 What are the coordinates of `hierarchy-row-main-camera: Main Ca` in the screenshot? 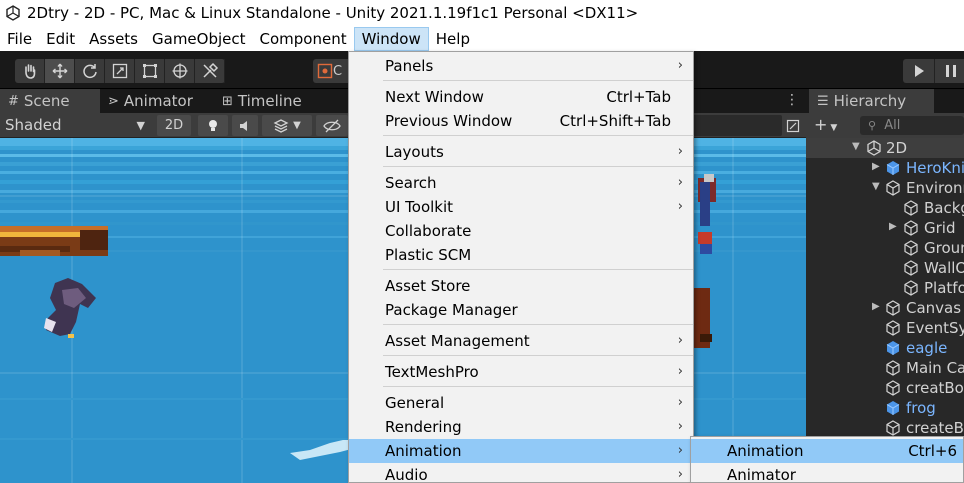 It's located at (885, 368).